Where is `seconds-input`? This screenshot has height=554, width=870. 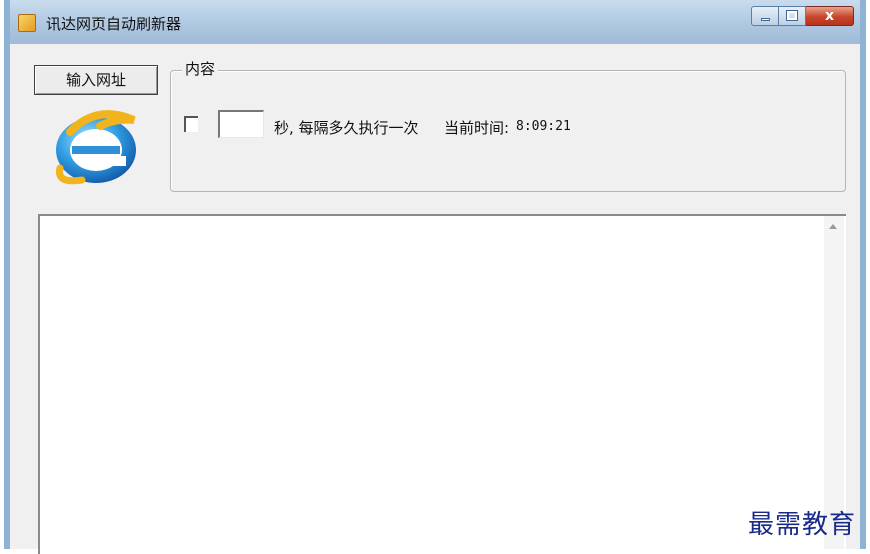
seconds-input is located at coordinates (241, 124).